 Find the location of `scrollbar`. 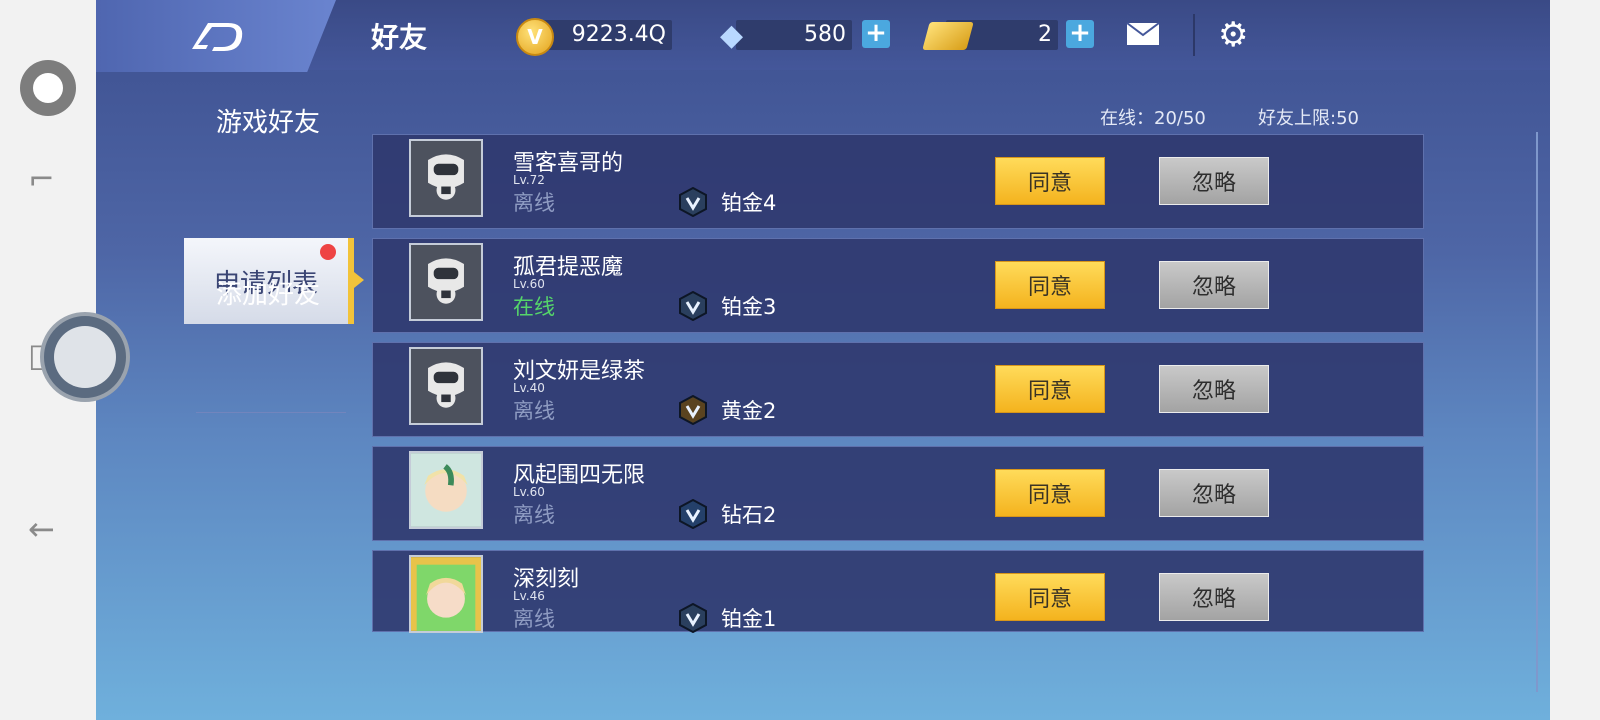

scrollbar is located at coordinates (1537, 412).